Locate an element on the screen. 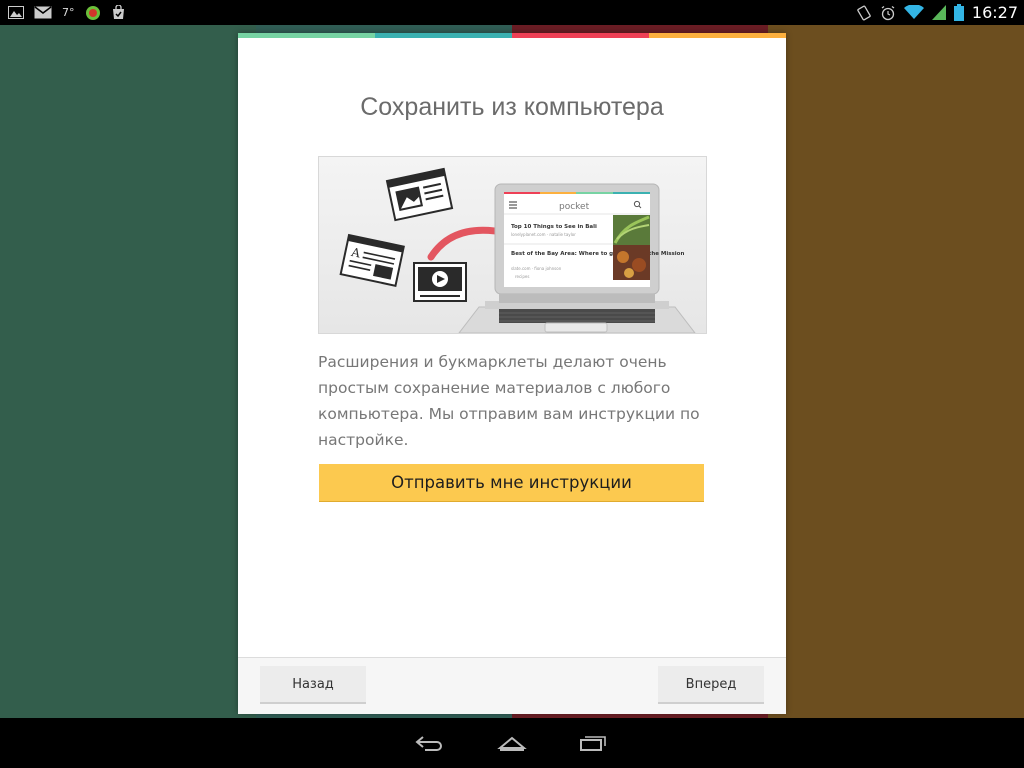 The width and height of the screenshot is (1024, 768). recent-apps-icon is located at coordinates (592, 743).